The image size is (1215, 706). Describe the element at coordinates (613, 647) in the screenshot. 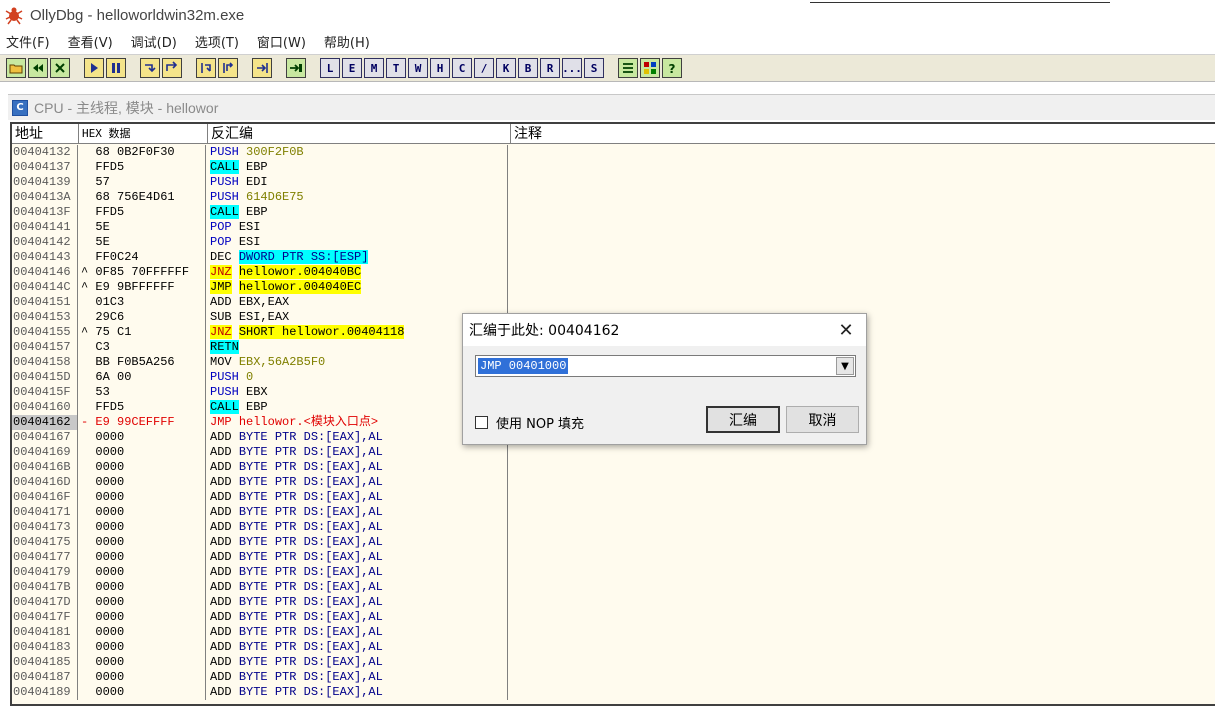

I see `table-row: 00404183 0000 ADD BYTE PTR DS:[EAX],AL` at that location.